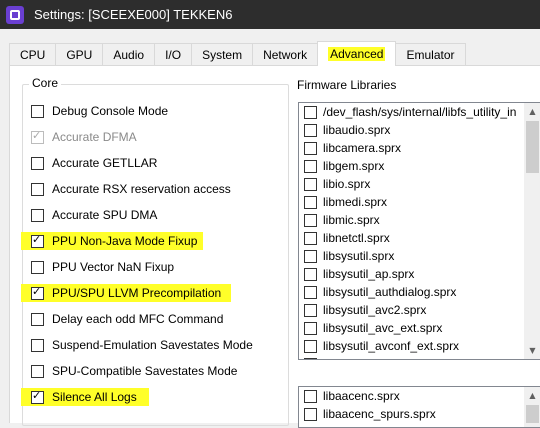  What do you see at coordinates (419, 346) in the screenshot?
I see `firmware-library-item: libsysutil_avconf_ext.sprx` at bounding box center [419, 346].